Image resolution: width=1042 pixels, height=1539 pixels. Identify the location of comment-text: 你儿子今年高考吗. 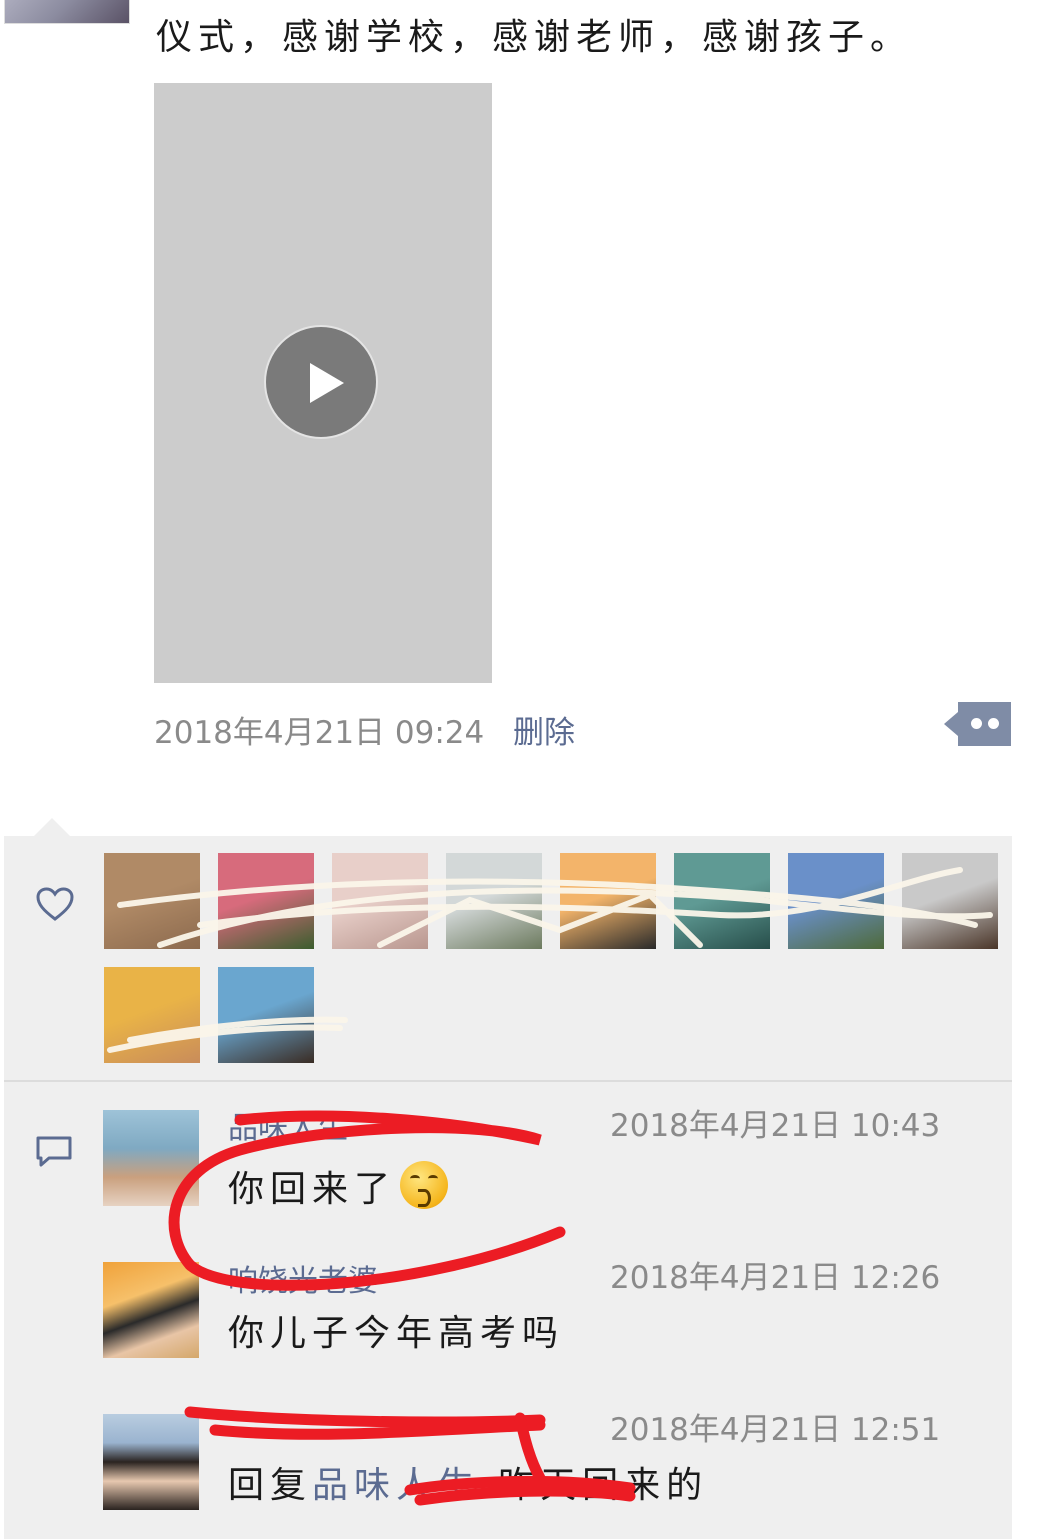
(396, 1333).